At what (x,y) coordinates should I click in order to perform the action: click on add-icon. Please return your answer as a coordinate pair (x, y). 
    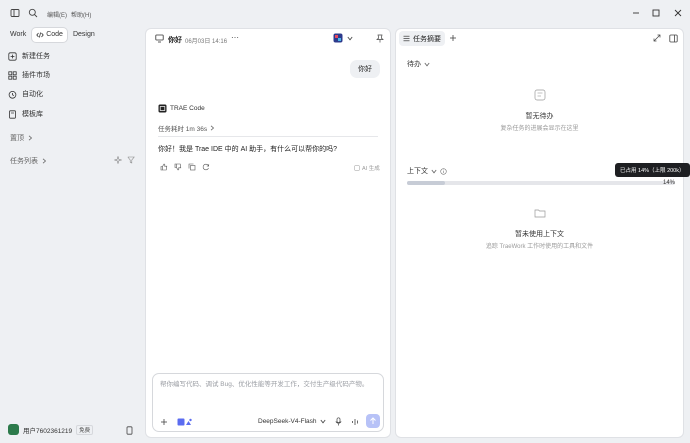
    Looking at the image, I should click on (164, 422).